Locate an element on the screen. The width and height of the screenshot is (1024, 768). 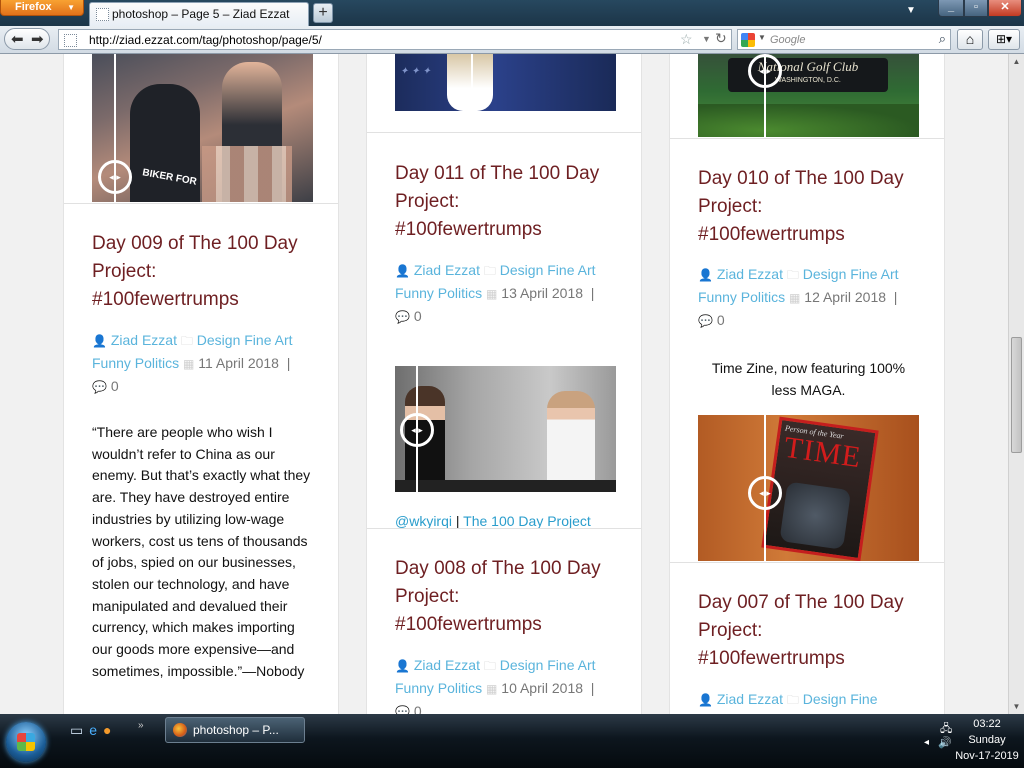
debate-figure is located at coordinates (470, 82).